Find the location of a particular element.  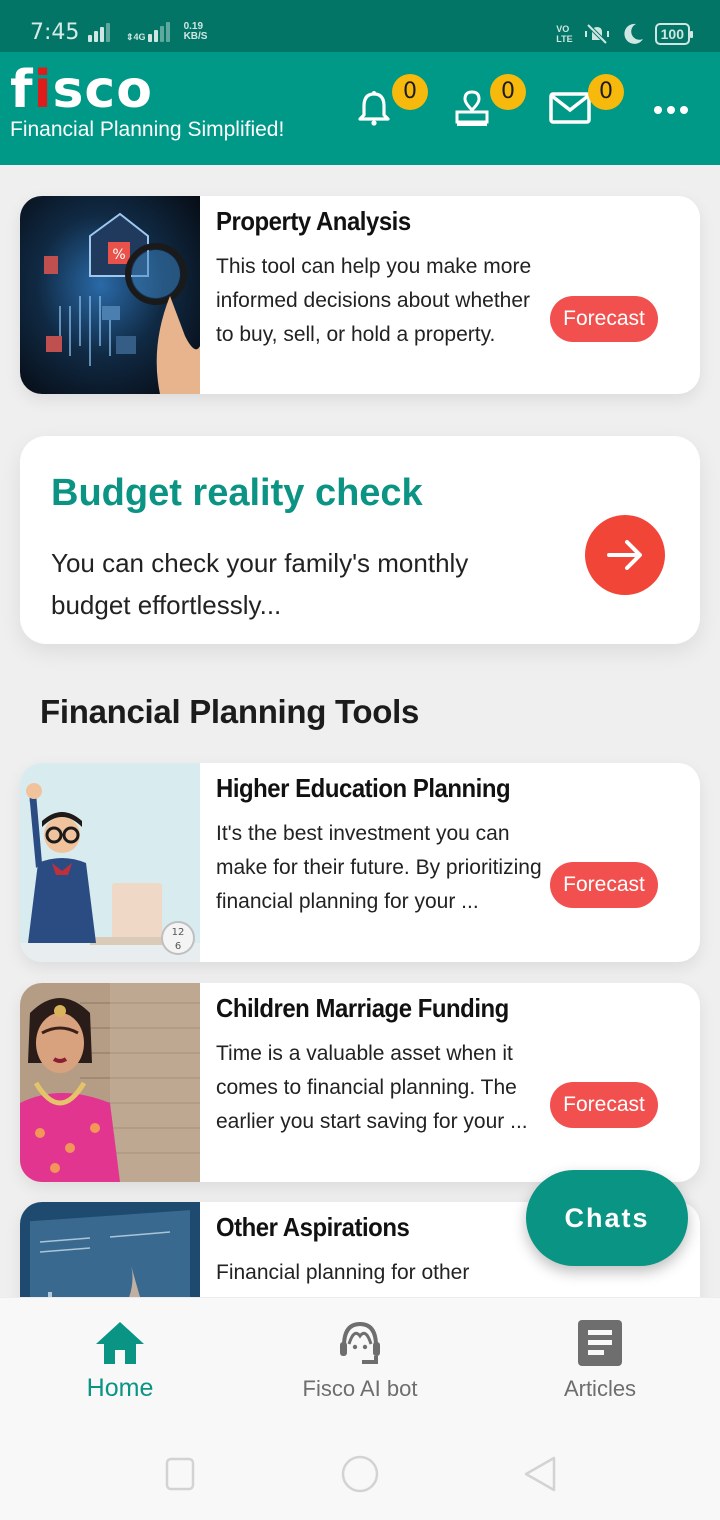

status-right-icons: VO LTE 100 is located at coordinates (625, 34).